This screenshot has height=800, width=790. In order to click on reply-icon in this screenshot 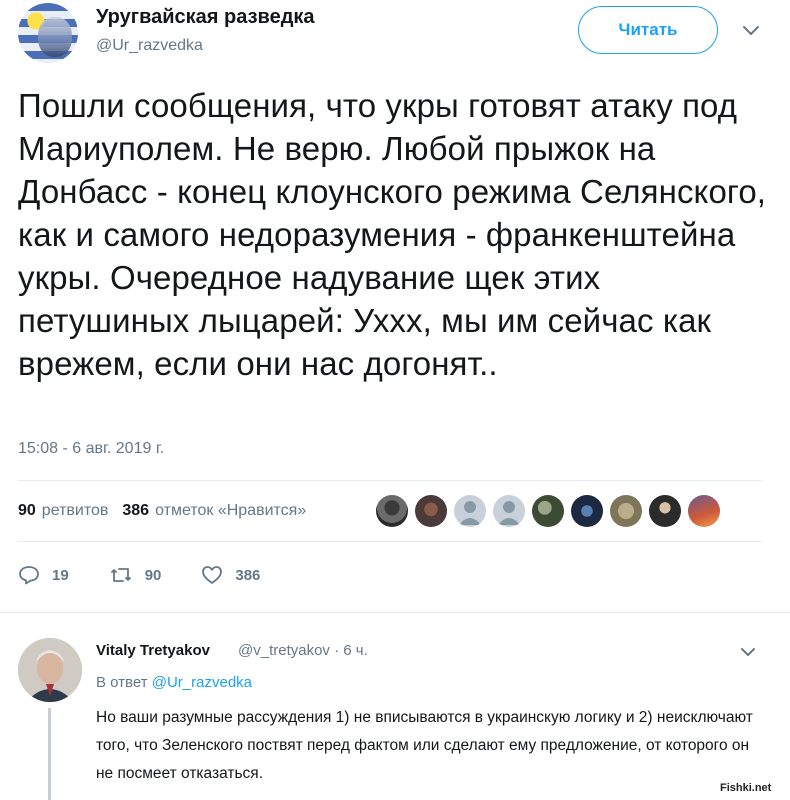, I will do `click(29, 575)`.